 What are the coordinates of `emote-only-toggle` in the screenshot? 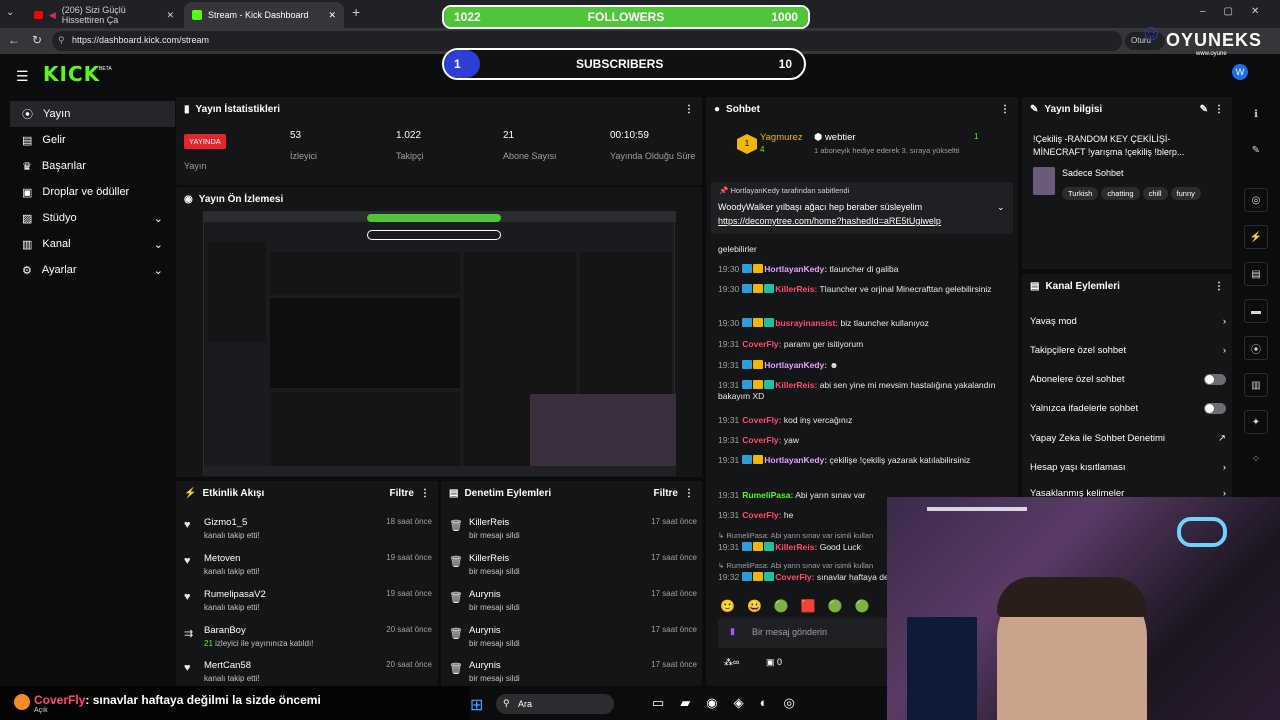 It's located at (1215, 408).